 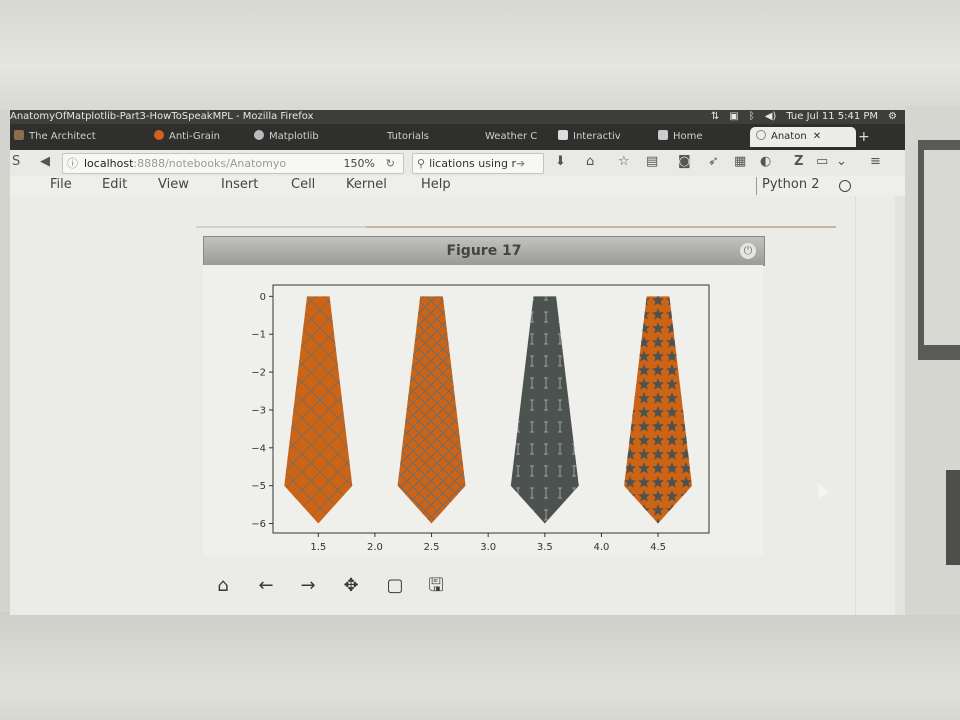 I want to click on close-tab-icon: ✕, so click(x=817, y=136).